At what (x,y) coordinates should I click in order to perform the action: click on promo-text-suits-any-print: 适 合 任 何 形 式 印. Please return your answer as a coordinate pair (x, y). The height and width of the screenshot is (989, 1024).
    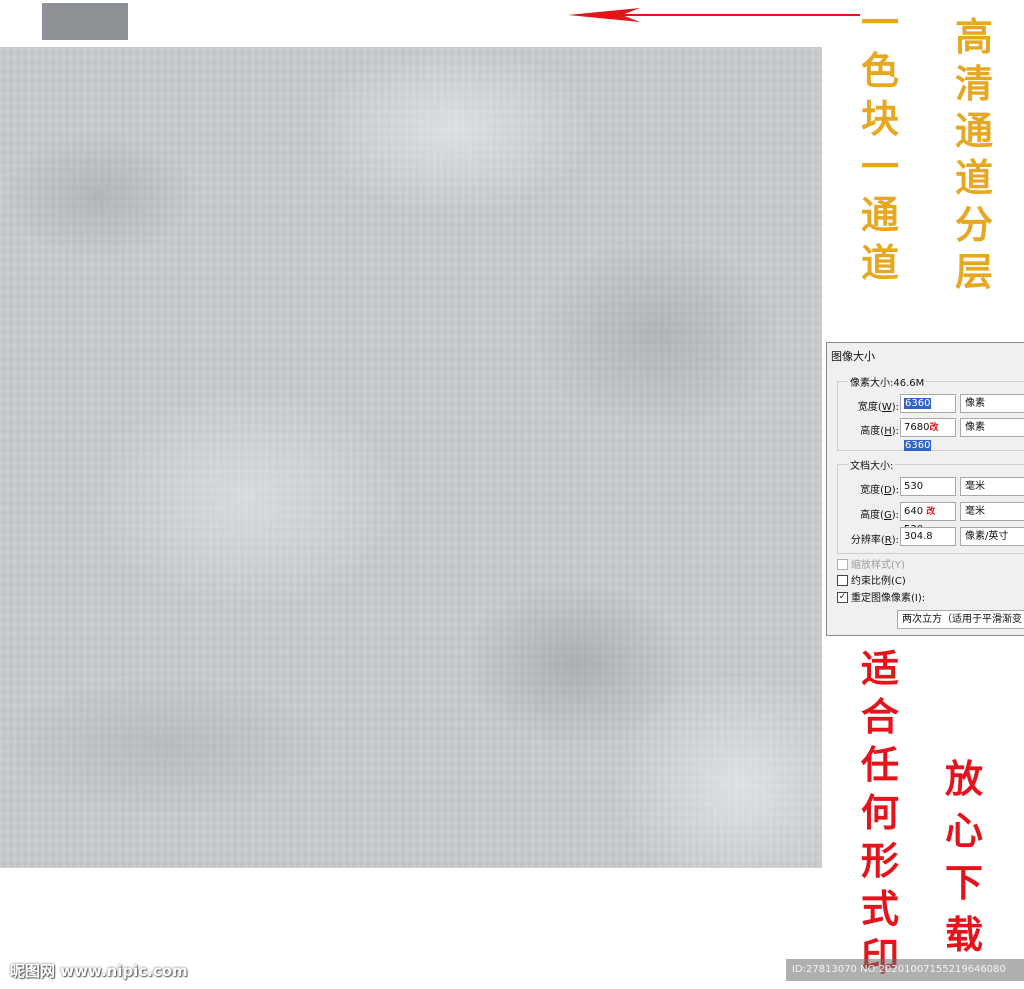
    Looking at the image, I should click on (880, 818).